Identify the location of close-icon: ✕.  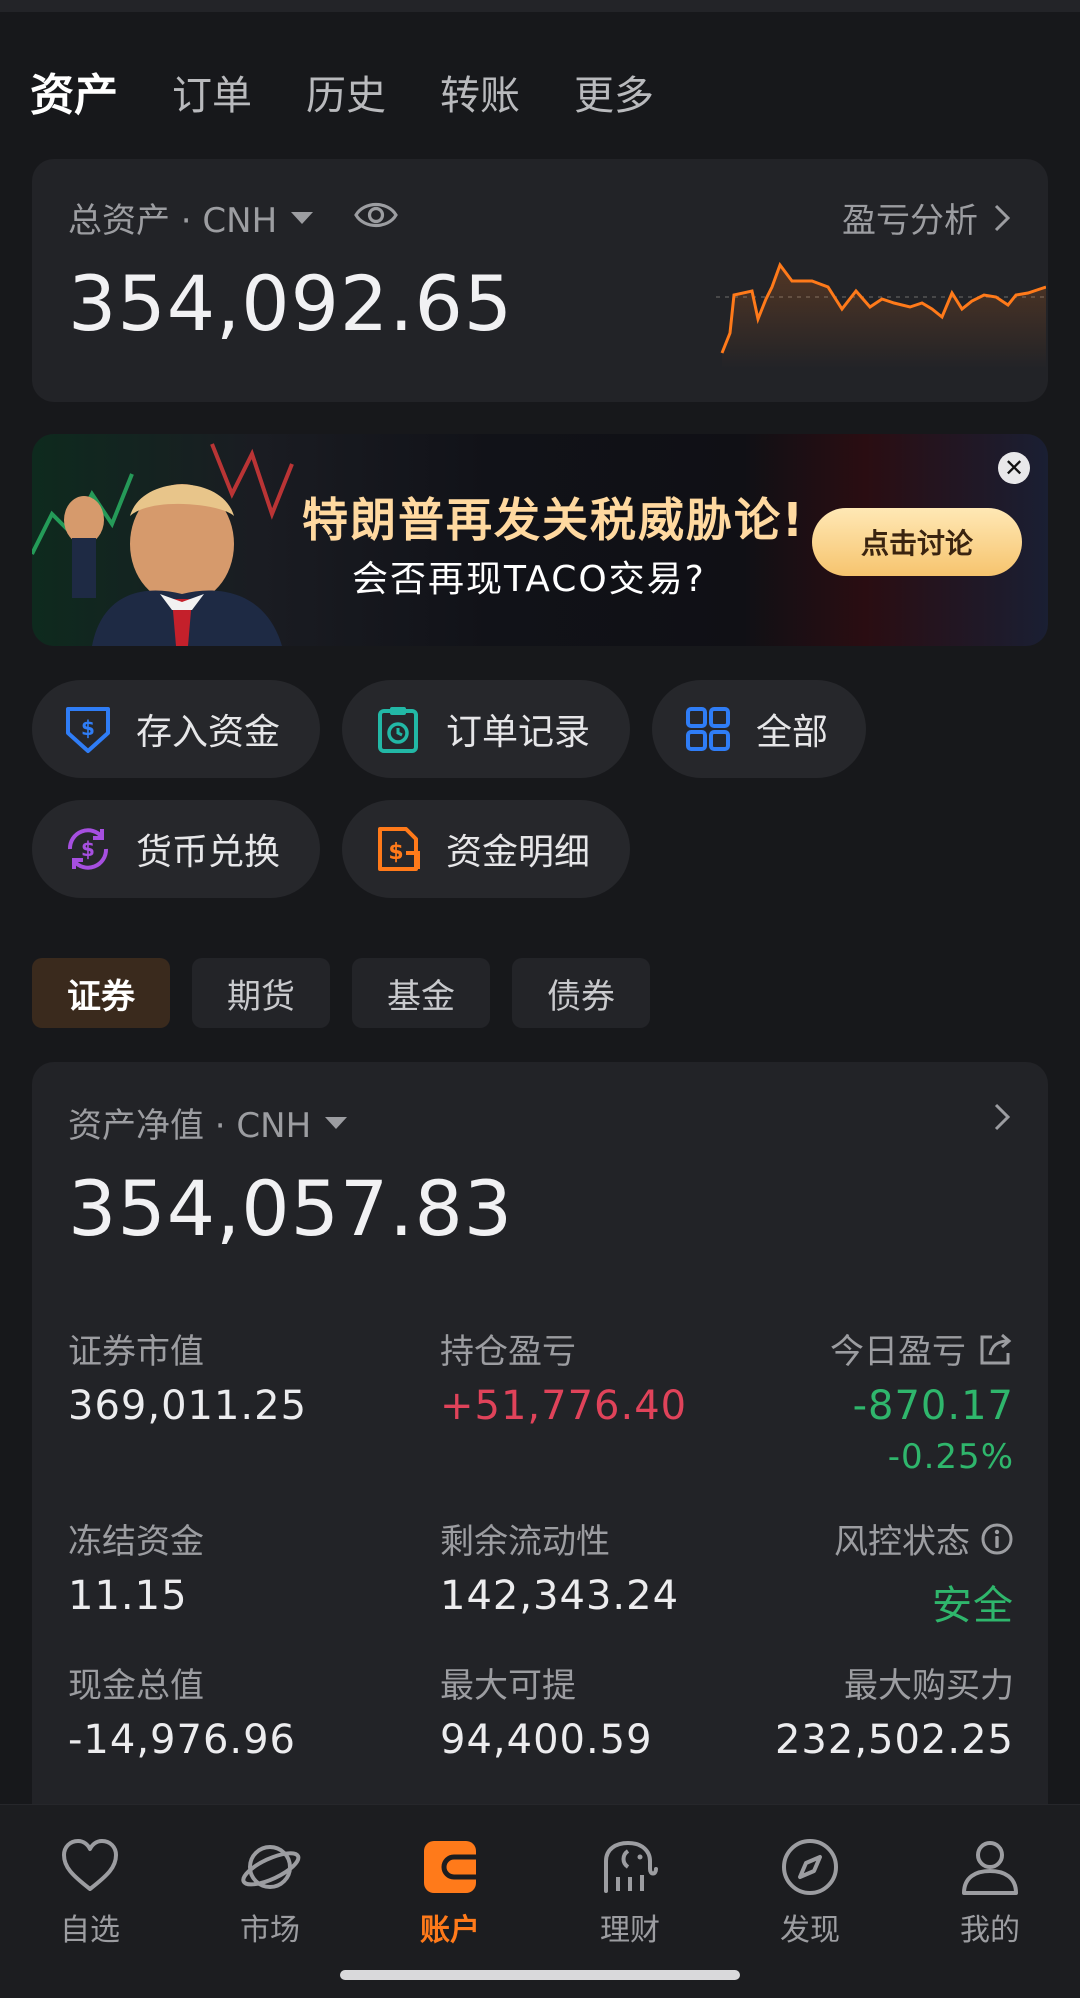
(1014, 468).